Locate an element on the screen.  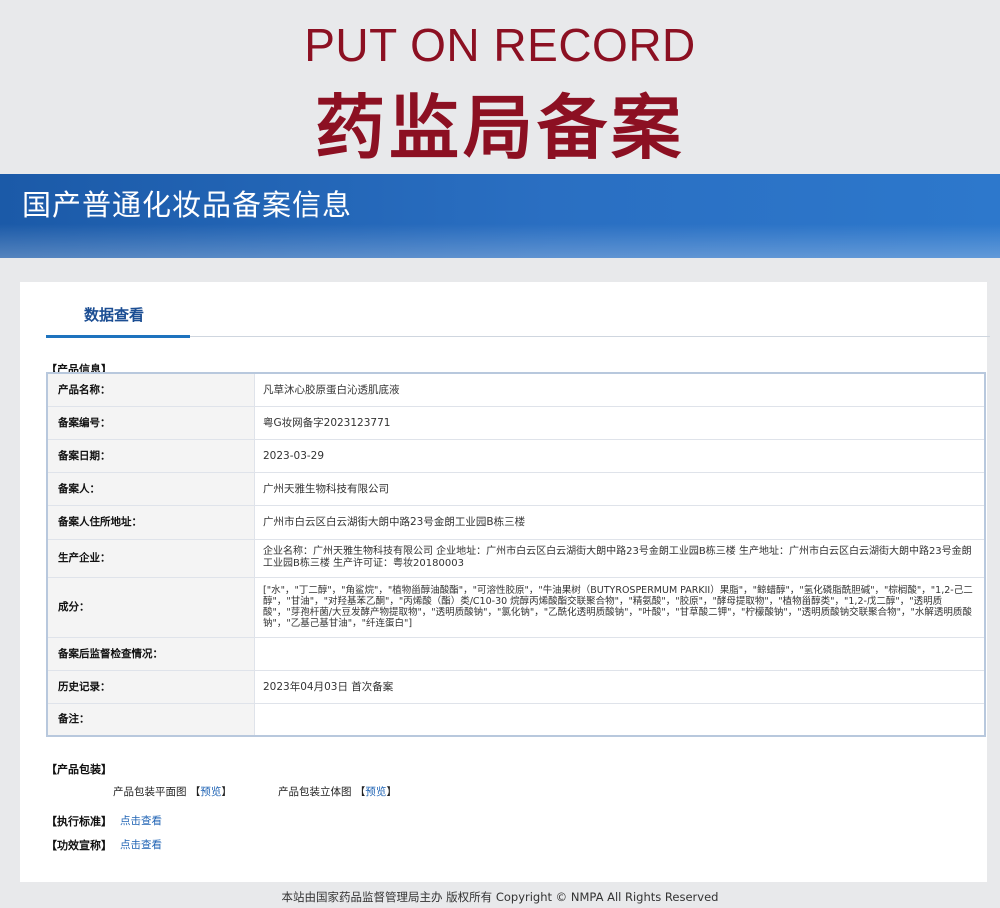
packaging-solid: 产品包装立体图 【预览】 is located at coordinates (337, 791).